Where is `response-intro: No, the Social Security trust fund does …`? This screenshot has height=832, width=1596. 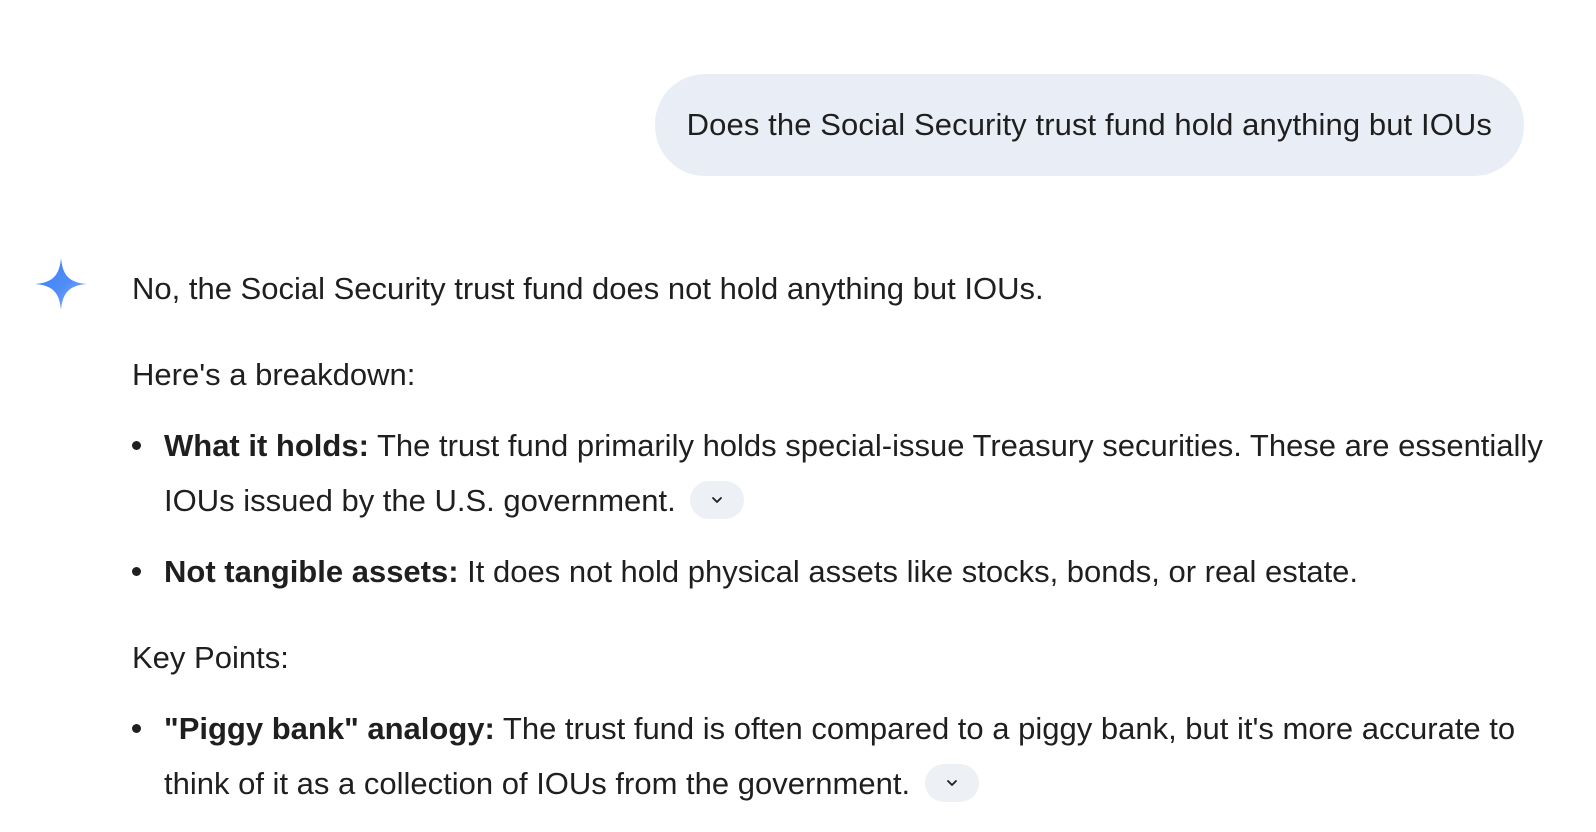
response-intro: No, the Social Security trust fund does … is located at coordinates (588, 288).